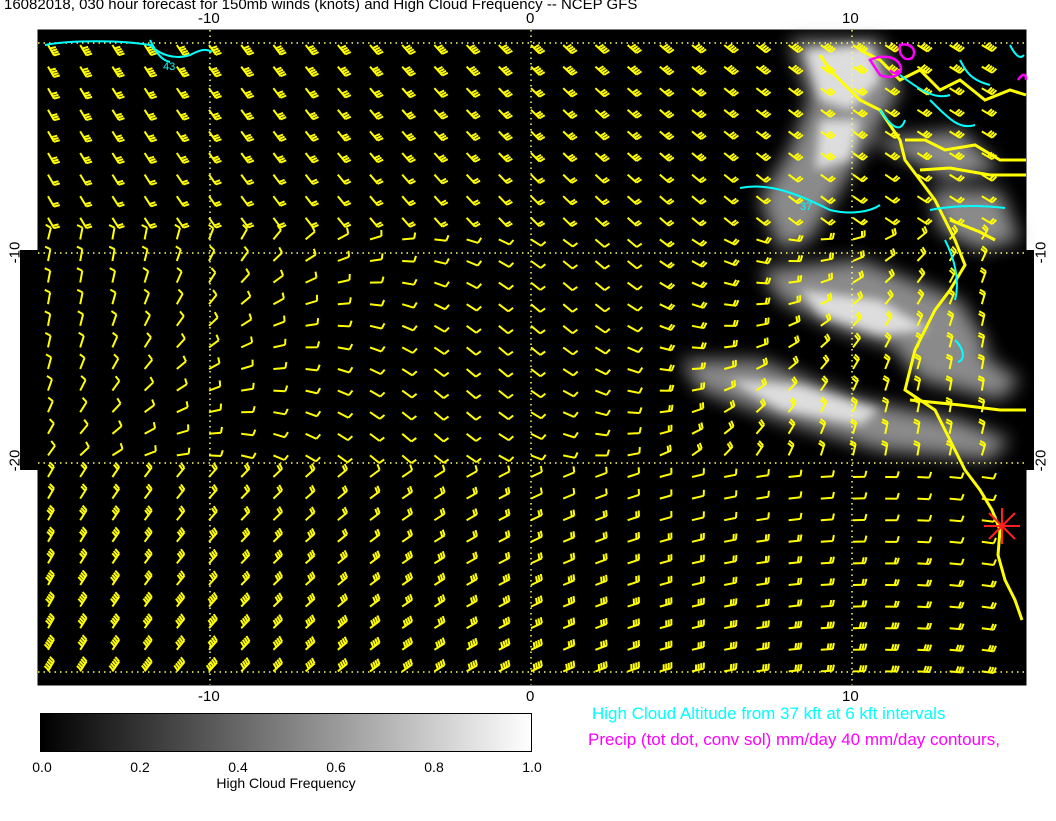 The image size is (1056, 821). Describe the element at coordinates (140, 767) in the screenshot. I see `colorbar-tick: 0.2` at that location.